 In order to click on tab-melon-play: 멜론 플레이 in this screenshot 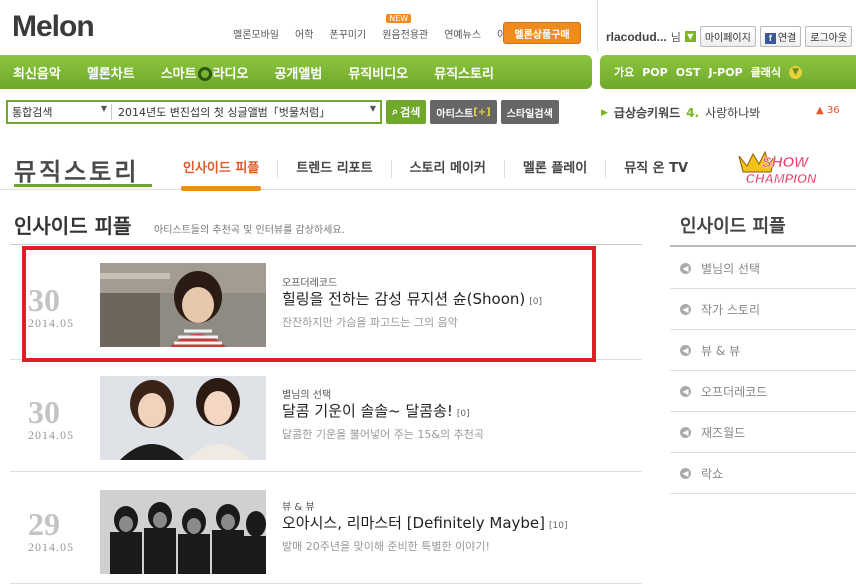, I will do `click(554, 169)`.